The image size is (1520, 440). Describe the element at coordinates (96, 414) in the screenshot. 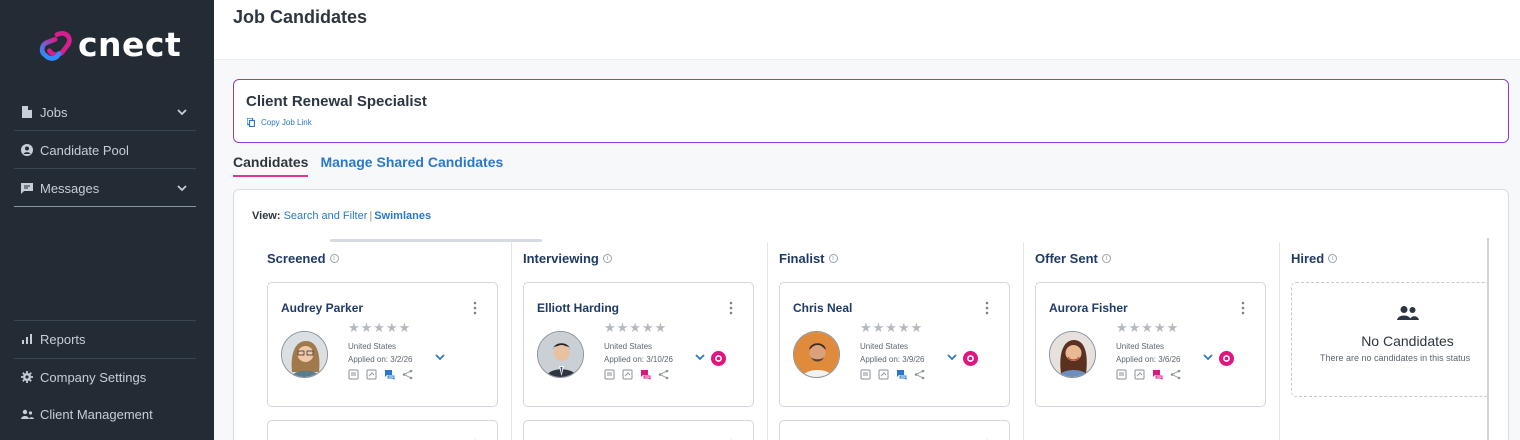

I see `sidebar-item-label: Client Management` at that location.